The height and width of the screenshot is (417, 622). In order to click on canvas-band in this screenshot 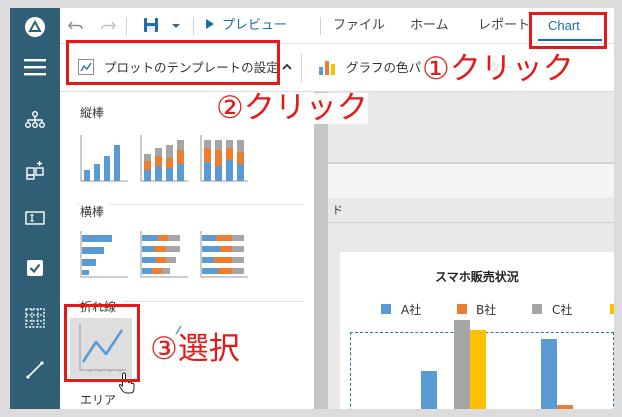, I will do `click(471, 181)`.